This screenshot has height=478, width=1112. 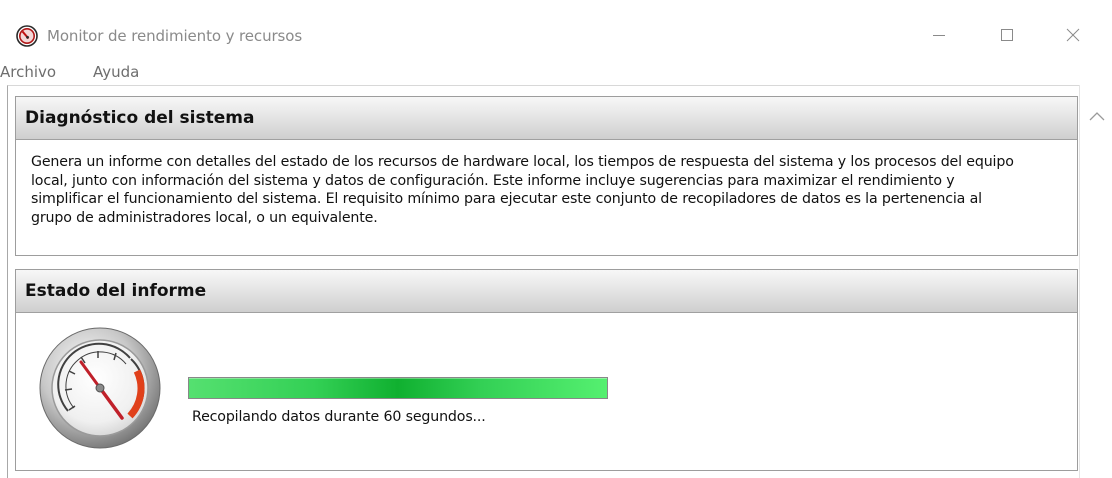 I want to click on performance-monitor-icon, so click(x=27, y=36).